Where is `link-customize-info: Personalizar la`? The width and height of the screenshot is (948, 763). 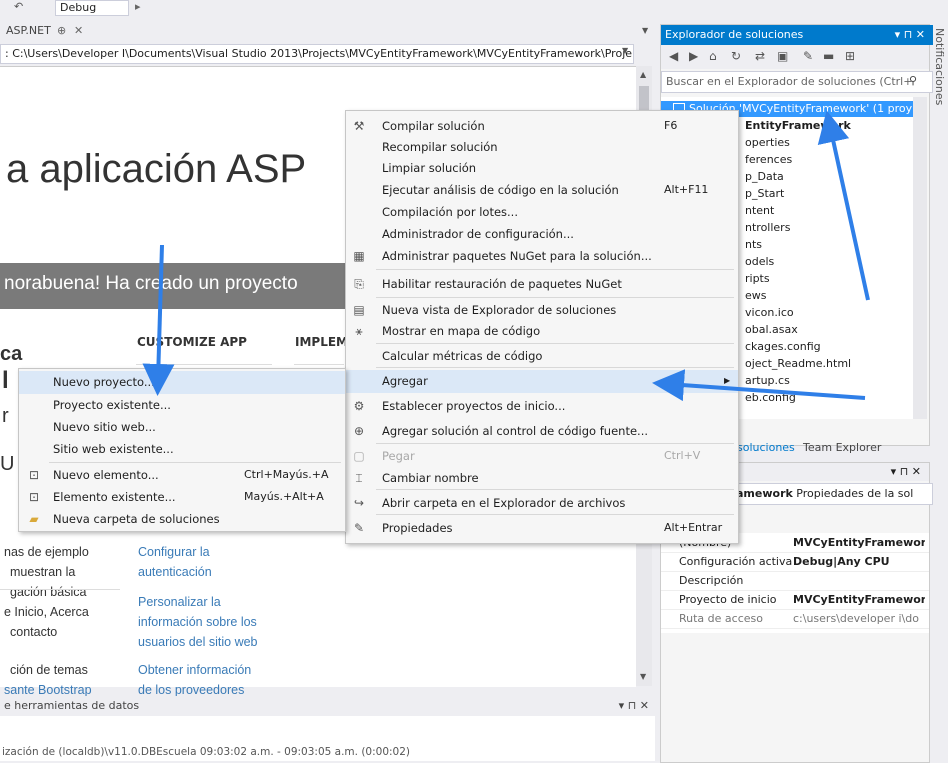
link-customize-info: Personalizar la is located at coordinates (179, 602).